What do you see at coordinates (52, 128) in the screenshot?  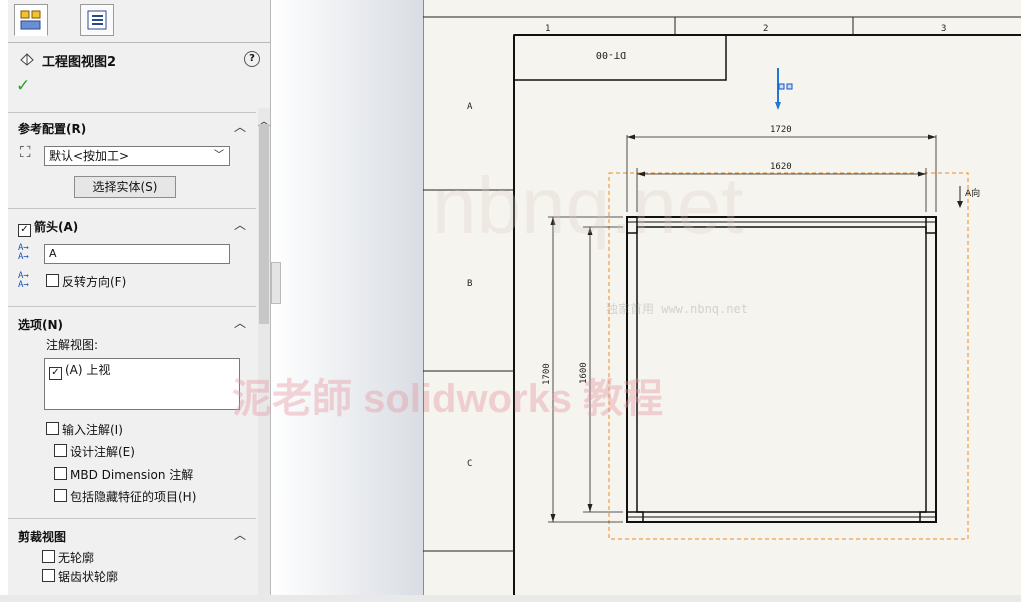 I see `ref-config-header: 参考配置(R)` at bounding box center [52, 128].